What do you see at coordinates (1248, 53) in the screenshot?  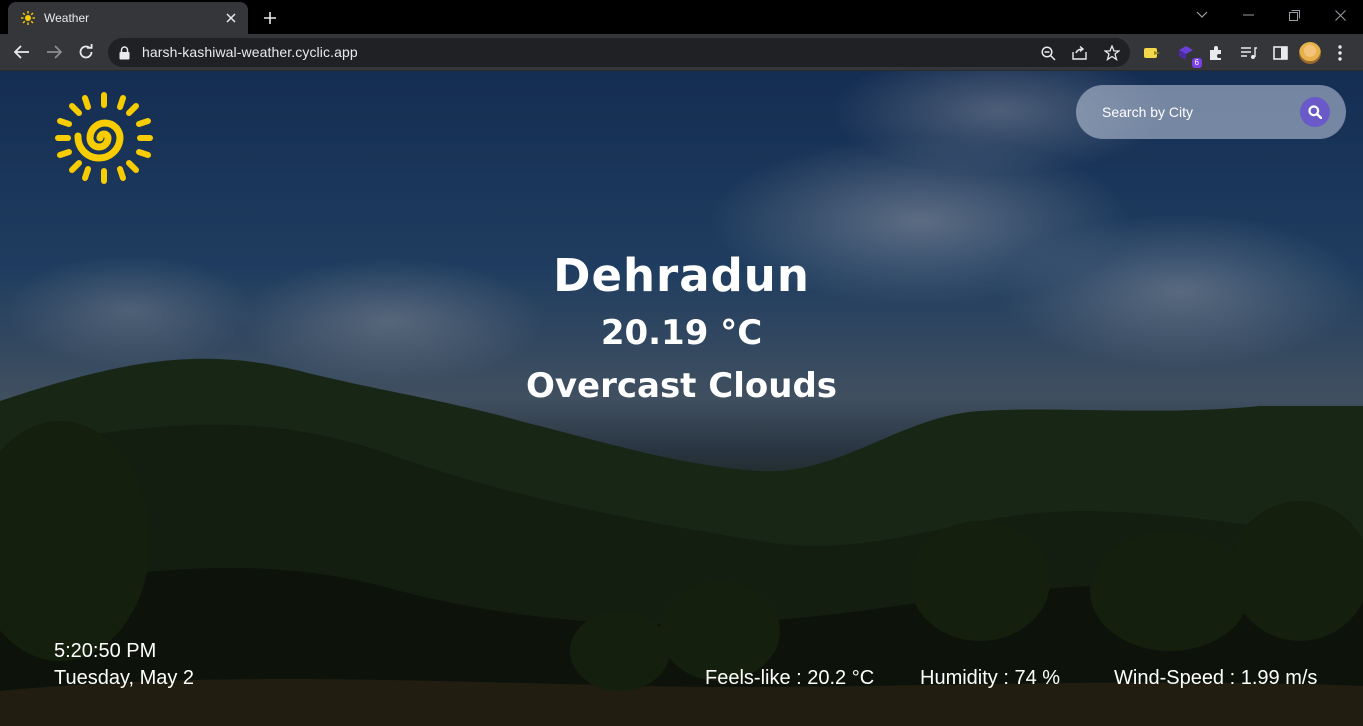 I see `media-queue-icon` at bounding box center [1248, 53].